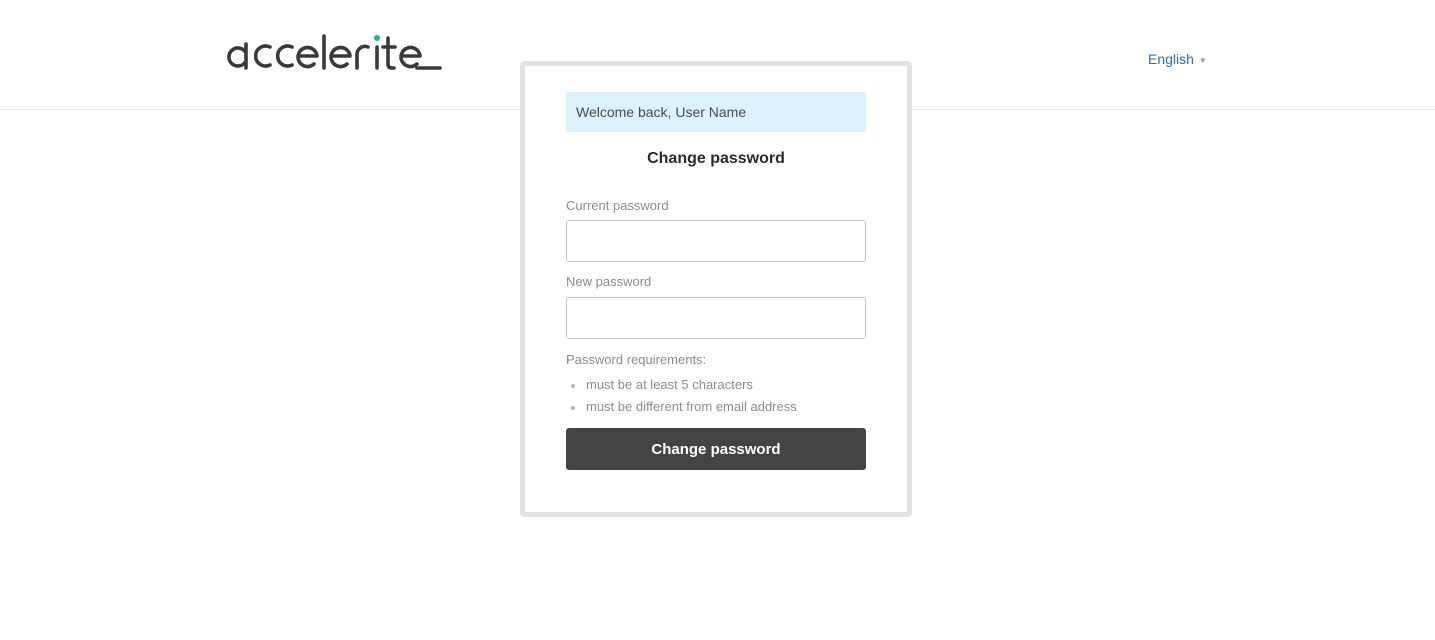 The height and width of the screenshot is (640, 1435). I want to click on requirement-item: must be different from email address, so click(681, 407).